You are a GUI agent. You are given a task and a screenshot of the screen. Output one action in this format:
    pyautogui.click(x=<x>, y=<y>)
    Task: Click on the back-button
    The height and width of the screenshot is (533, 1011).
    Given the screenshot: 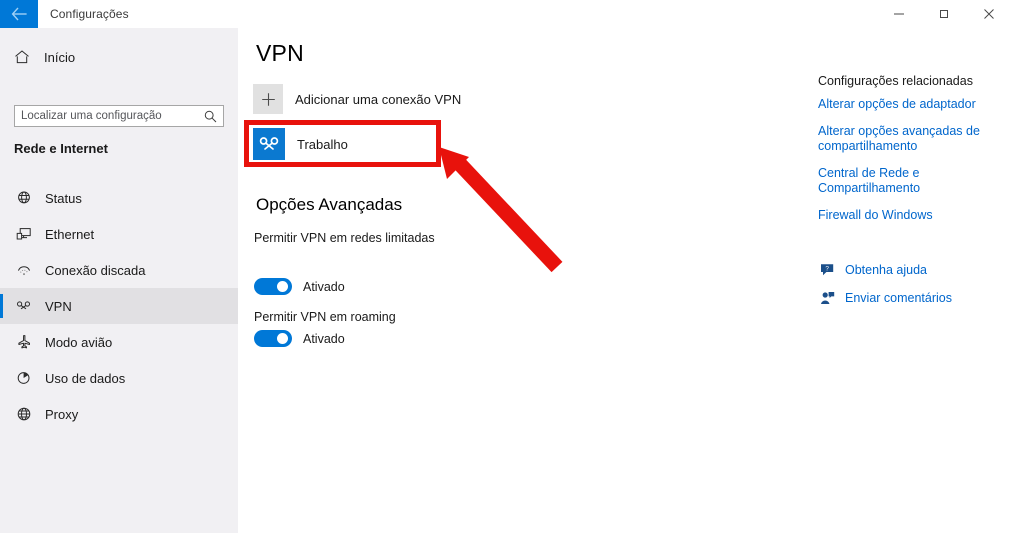 What is the action you would take?
    pyautogui.click(x=19, y=14)
    